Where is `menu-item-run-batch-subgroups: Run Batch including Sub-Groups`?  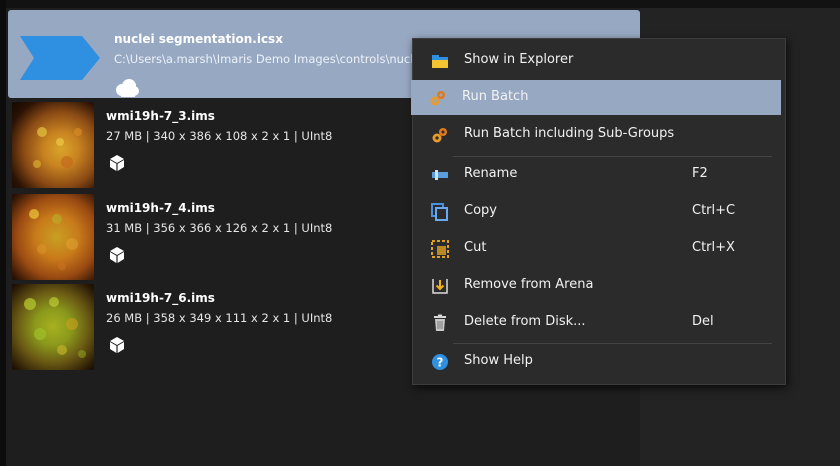
menu-item-run-batch-subgroups: Run Batch including Sub-Groups is located at coordinates (598, 134).